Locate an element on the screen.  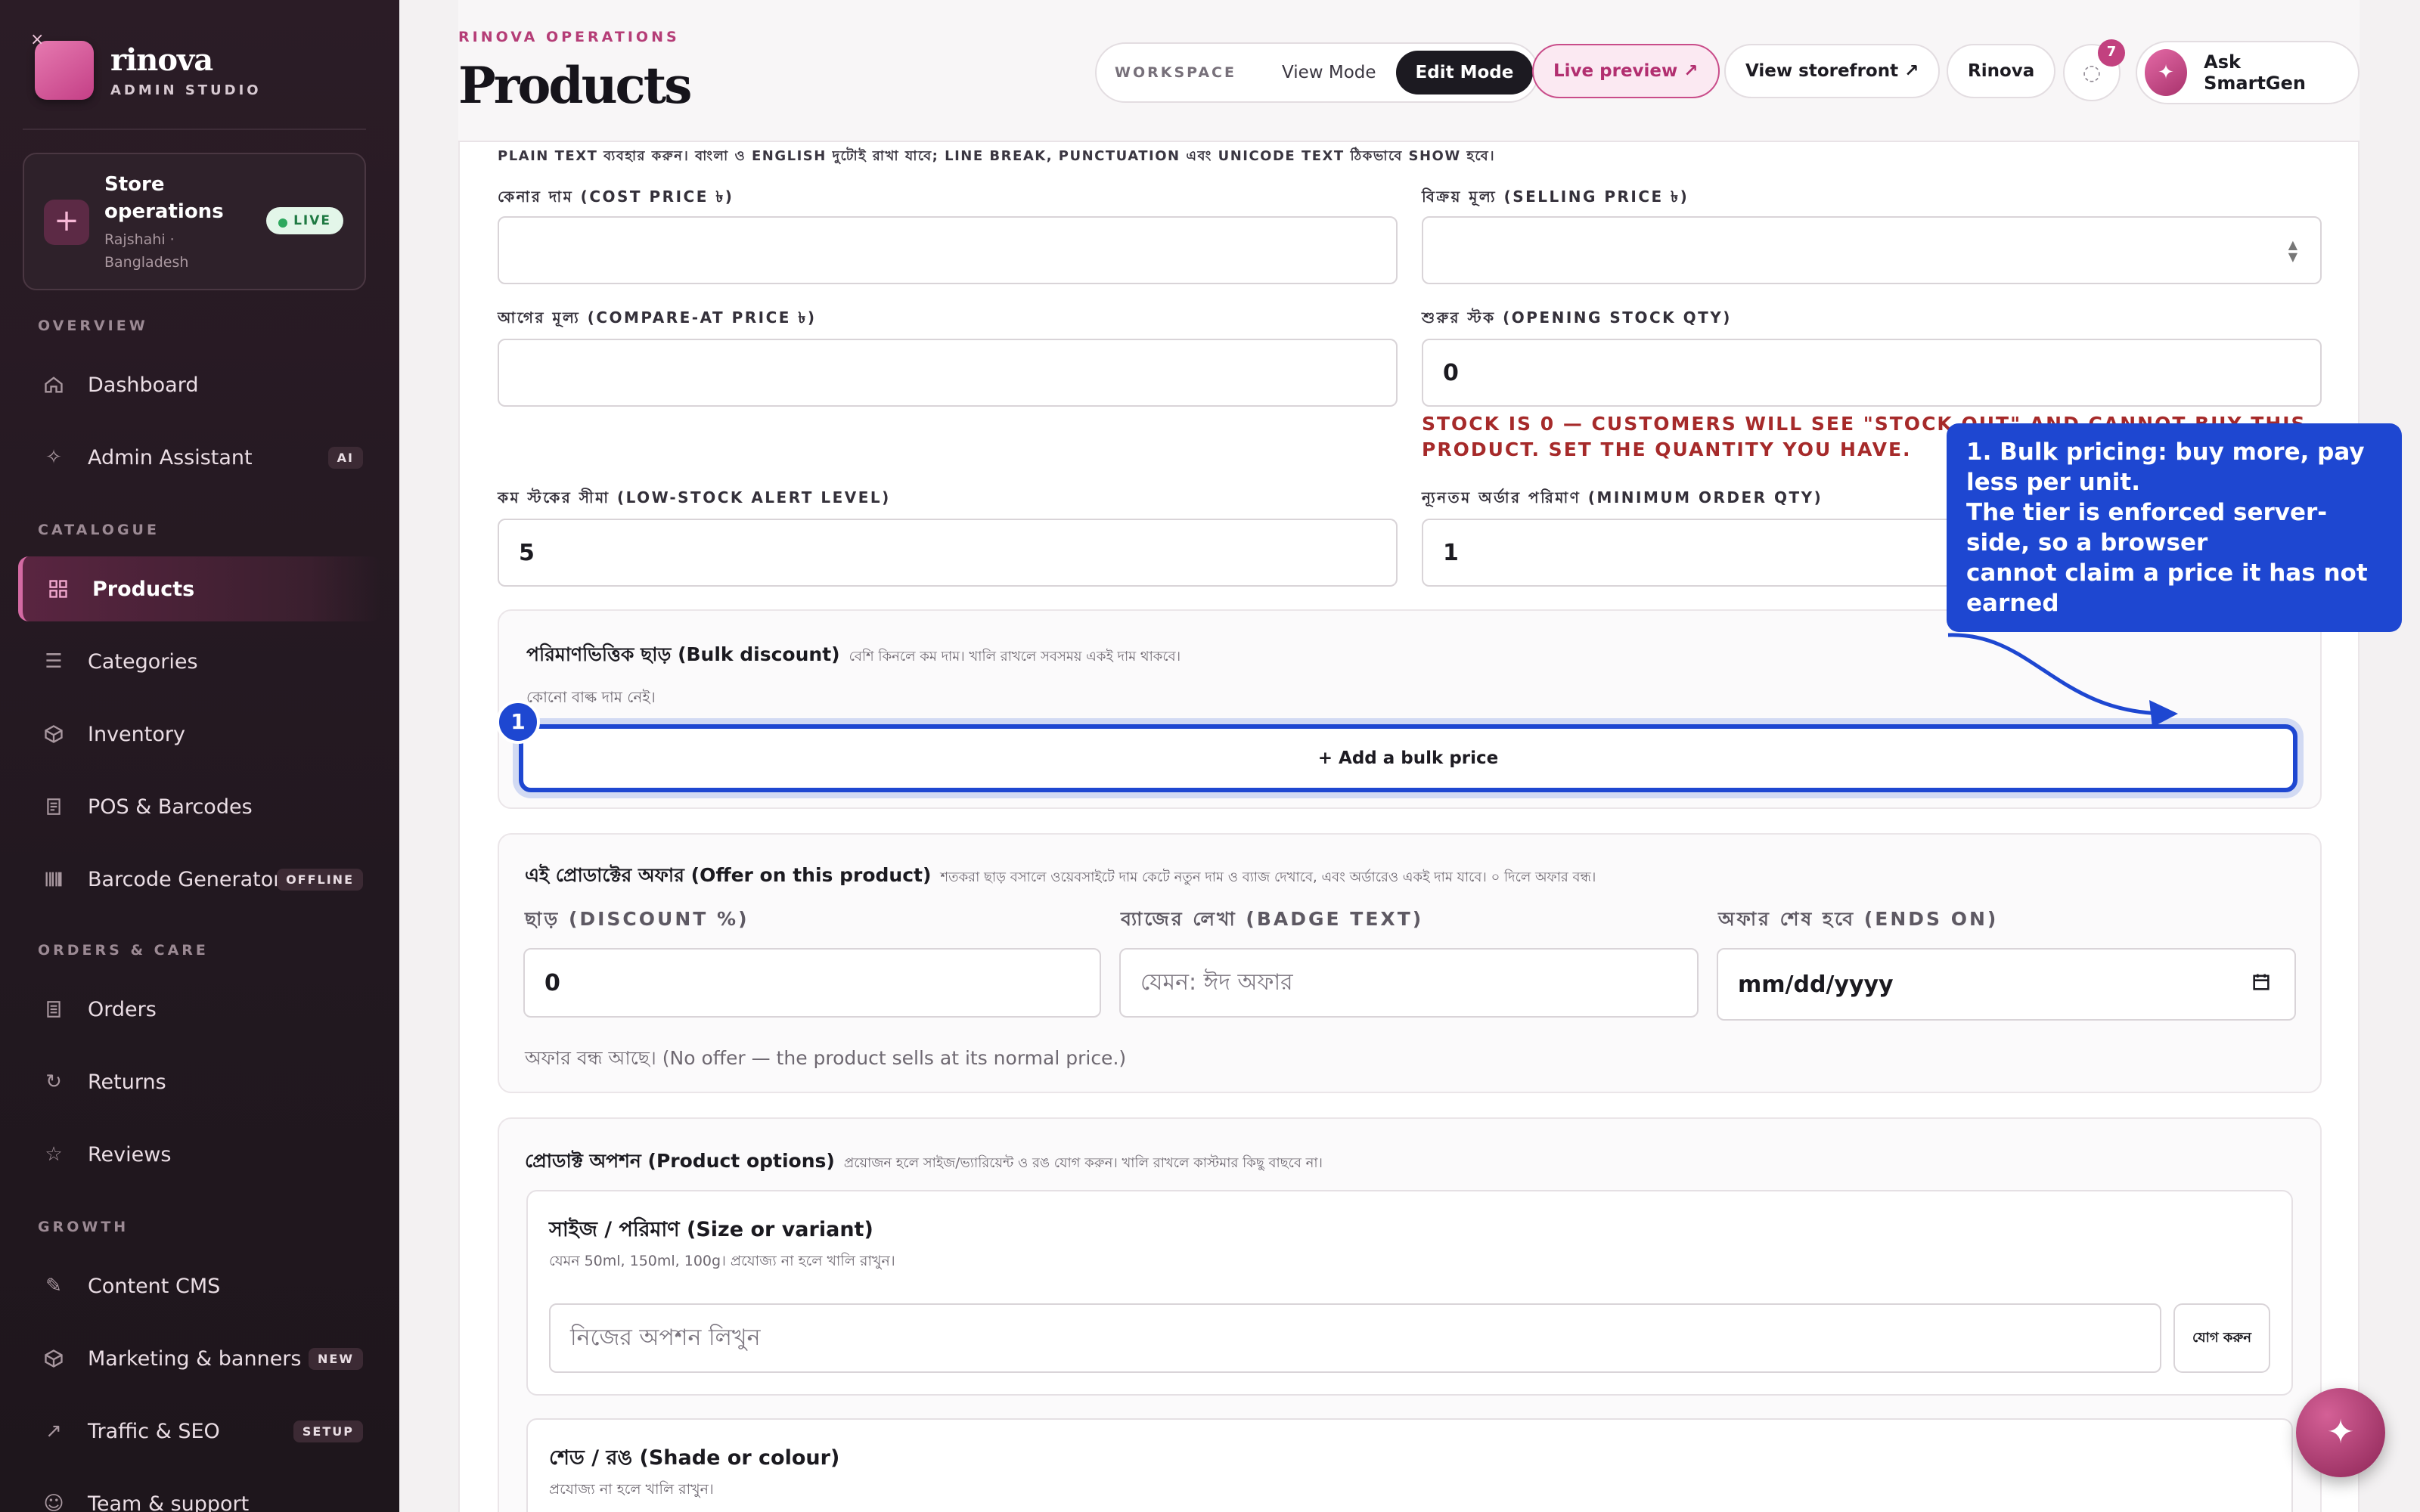
ends-on-date-input: mm/dd/yyyy is located at coordinates (2006, 984).